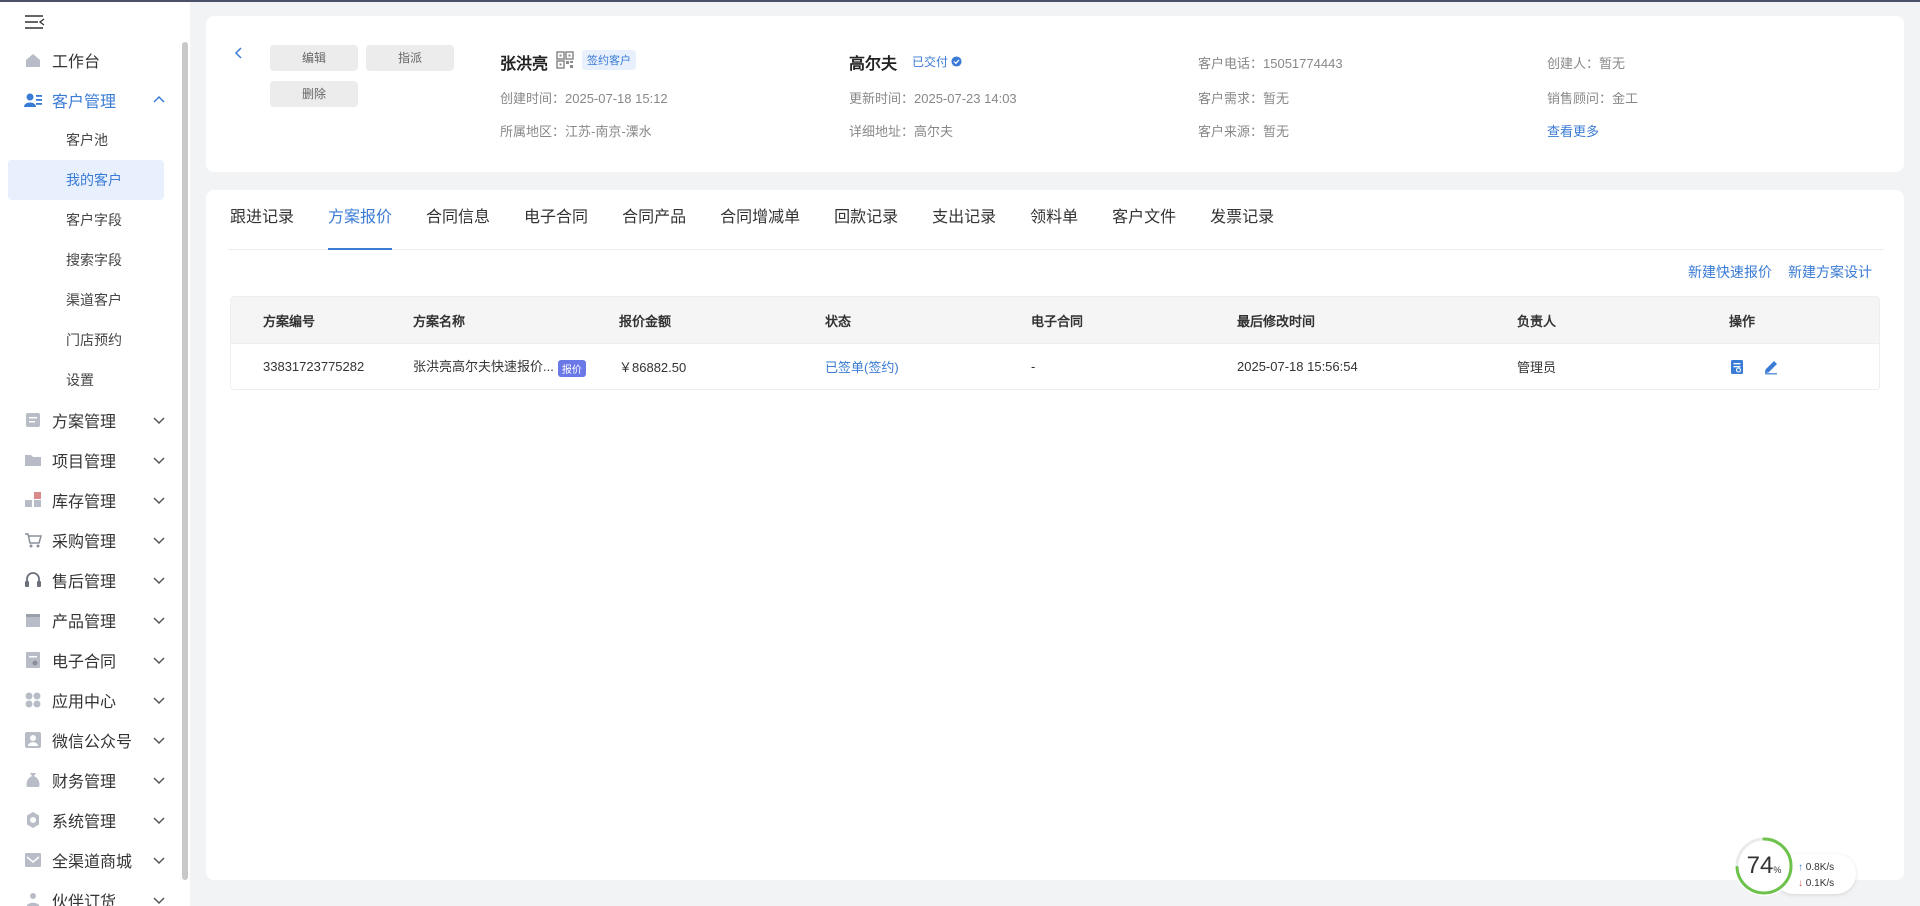 The height and width of the screenshot is (906, 1920). What do you see at coordinates (1270, 62) in the screenshot?
I see `customer-phone: 客户电话：15051774443` at bounding box center [1270, 62].